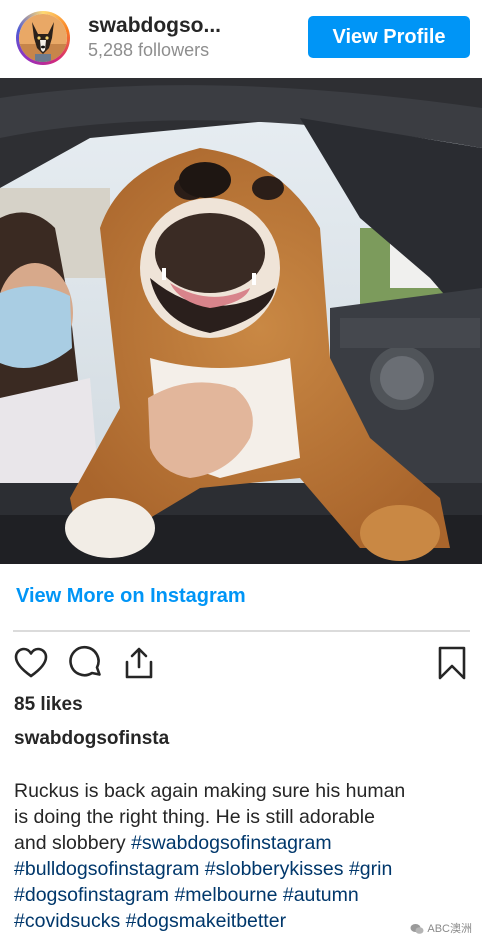 The width and height of the screenshot is (482, 950). Describe the element at coordinates (241, 631) in the screenshot. I see `divider` at that location.